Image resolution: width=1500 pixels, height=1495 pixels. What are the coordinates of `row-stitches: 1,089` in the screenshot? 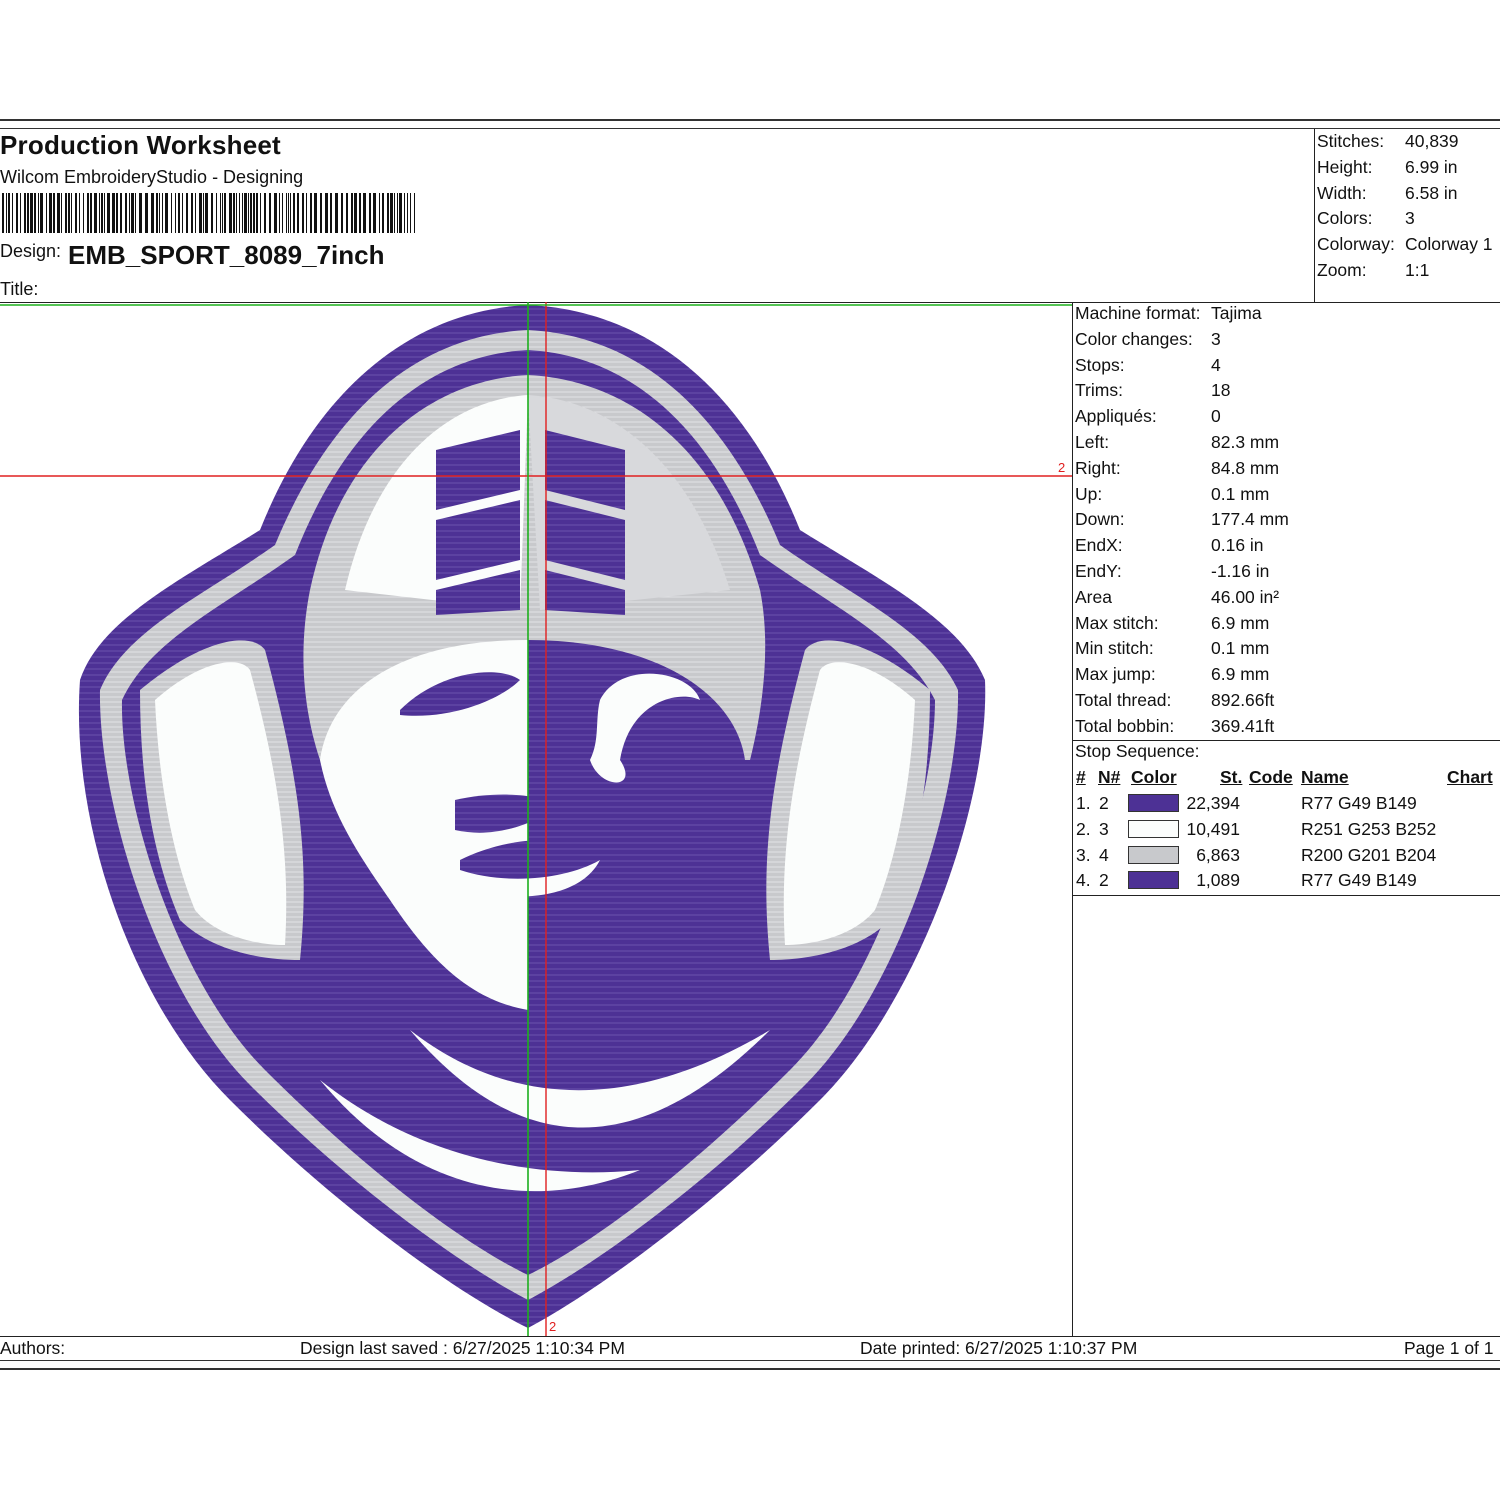 It's located at (1218, 880).